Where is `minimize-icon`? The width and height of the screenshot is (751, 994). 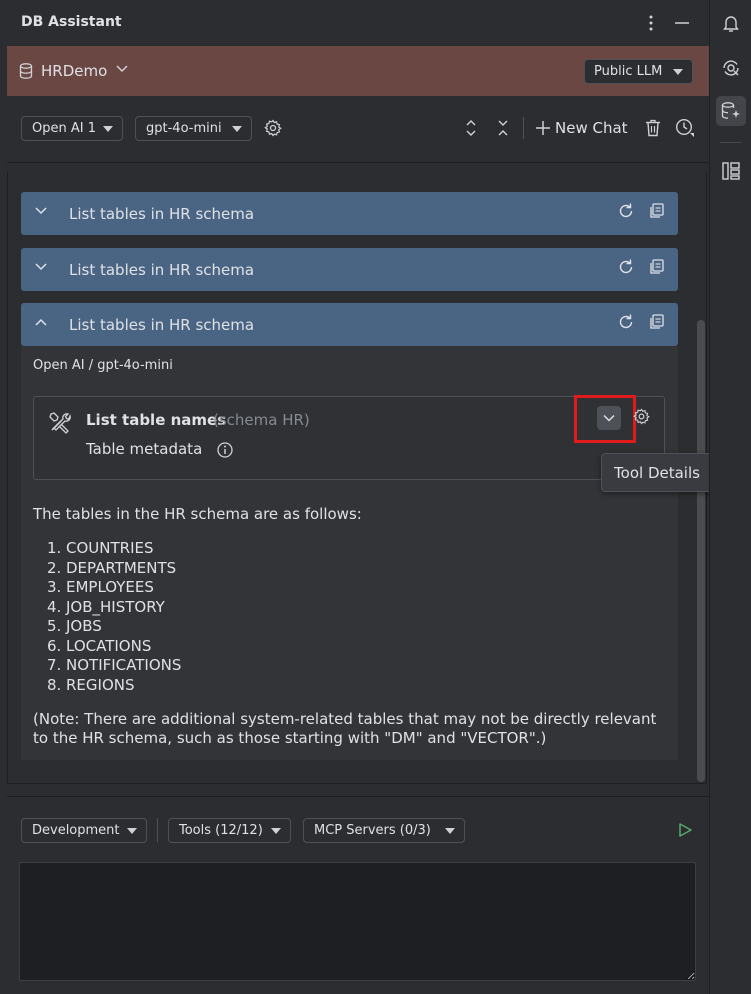
minimize-icon is located at coordinates (682, 23).